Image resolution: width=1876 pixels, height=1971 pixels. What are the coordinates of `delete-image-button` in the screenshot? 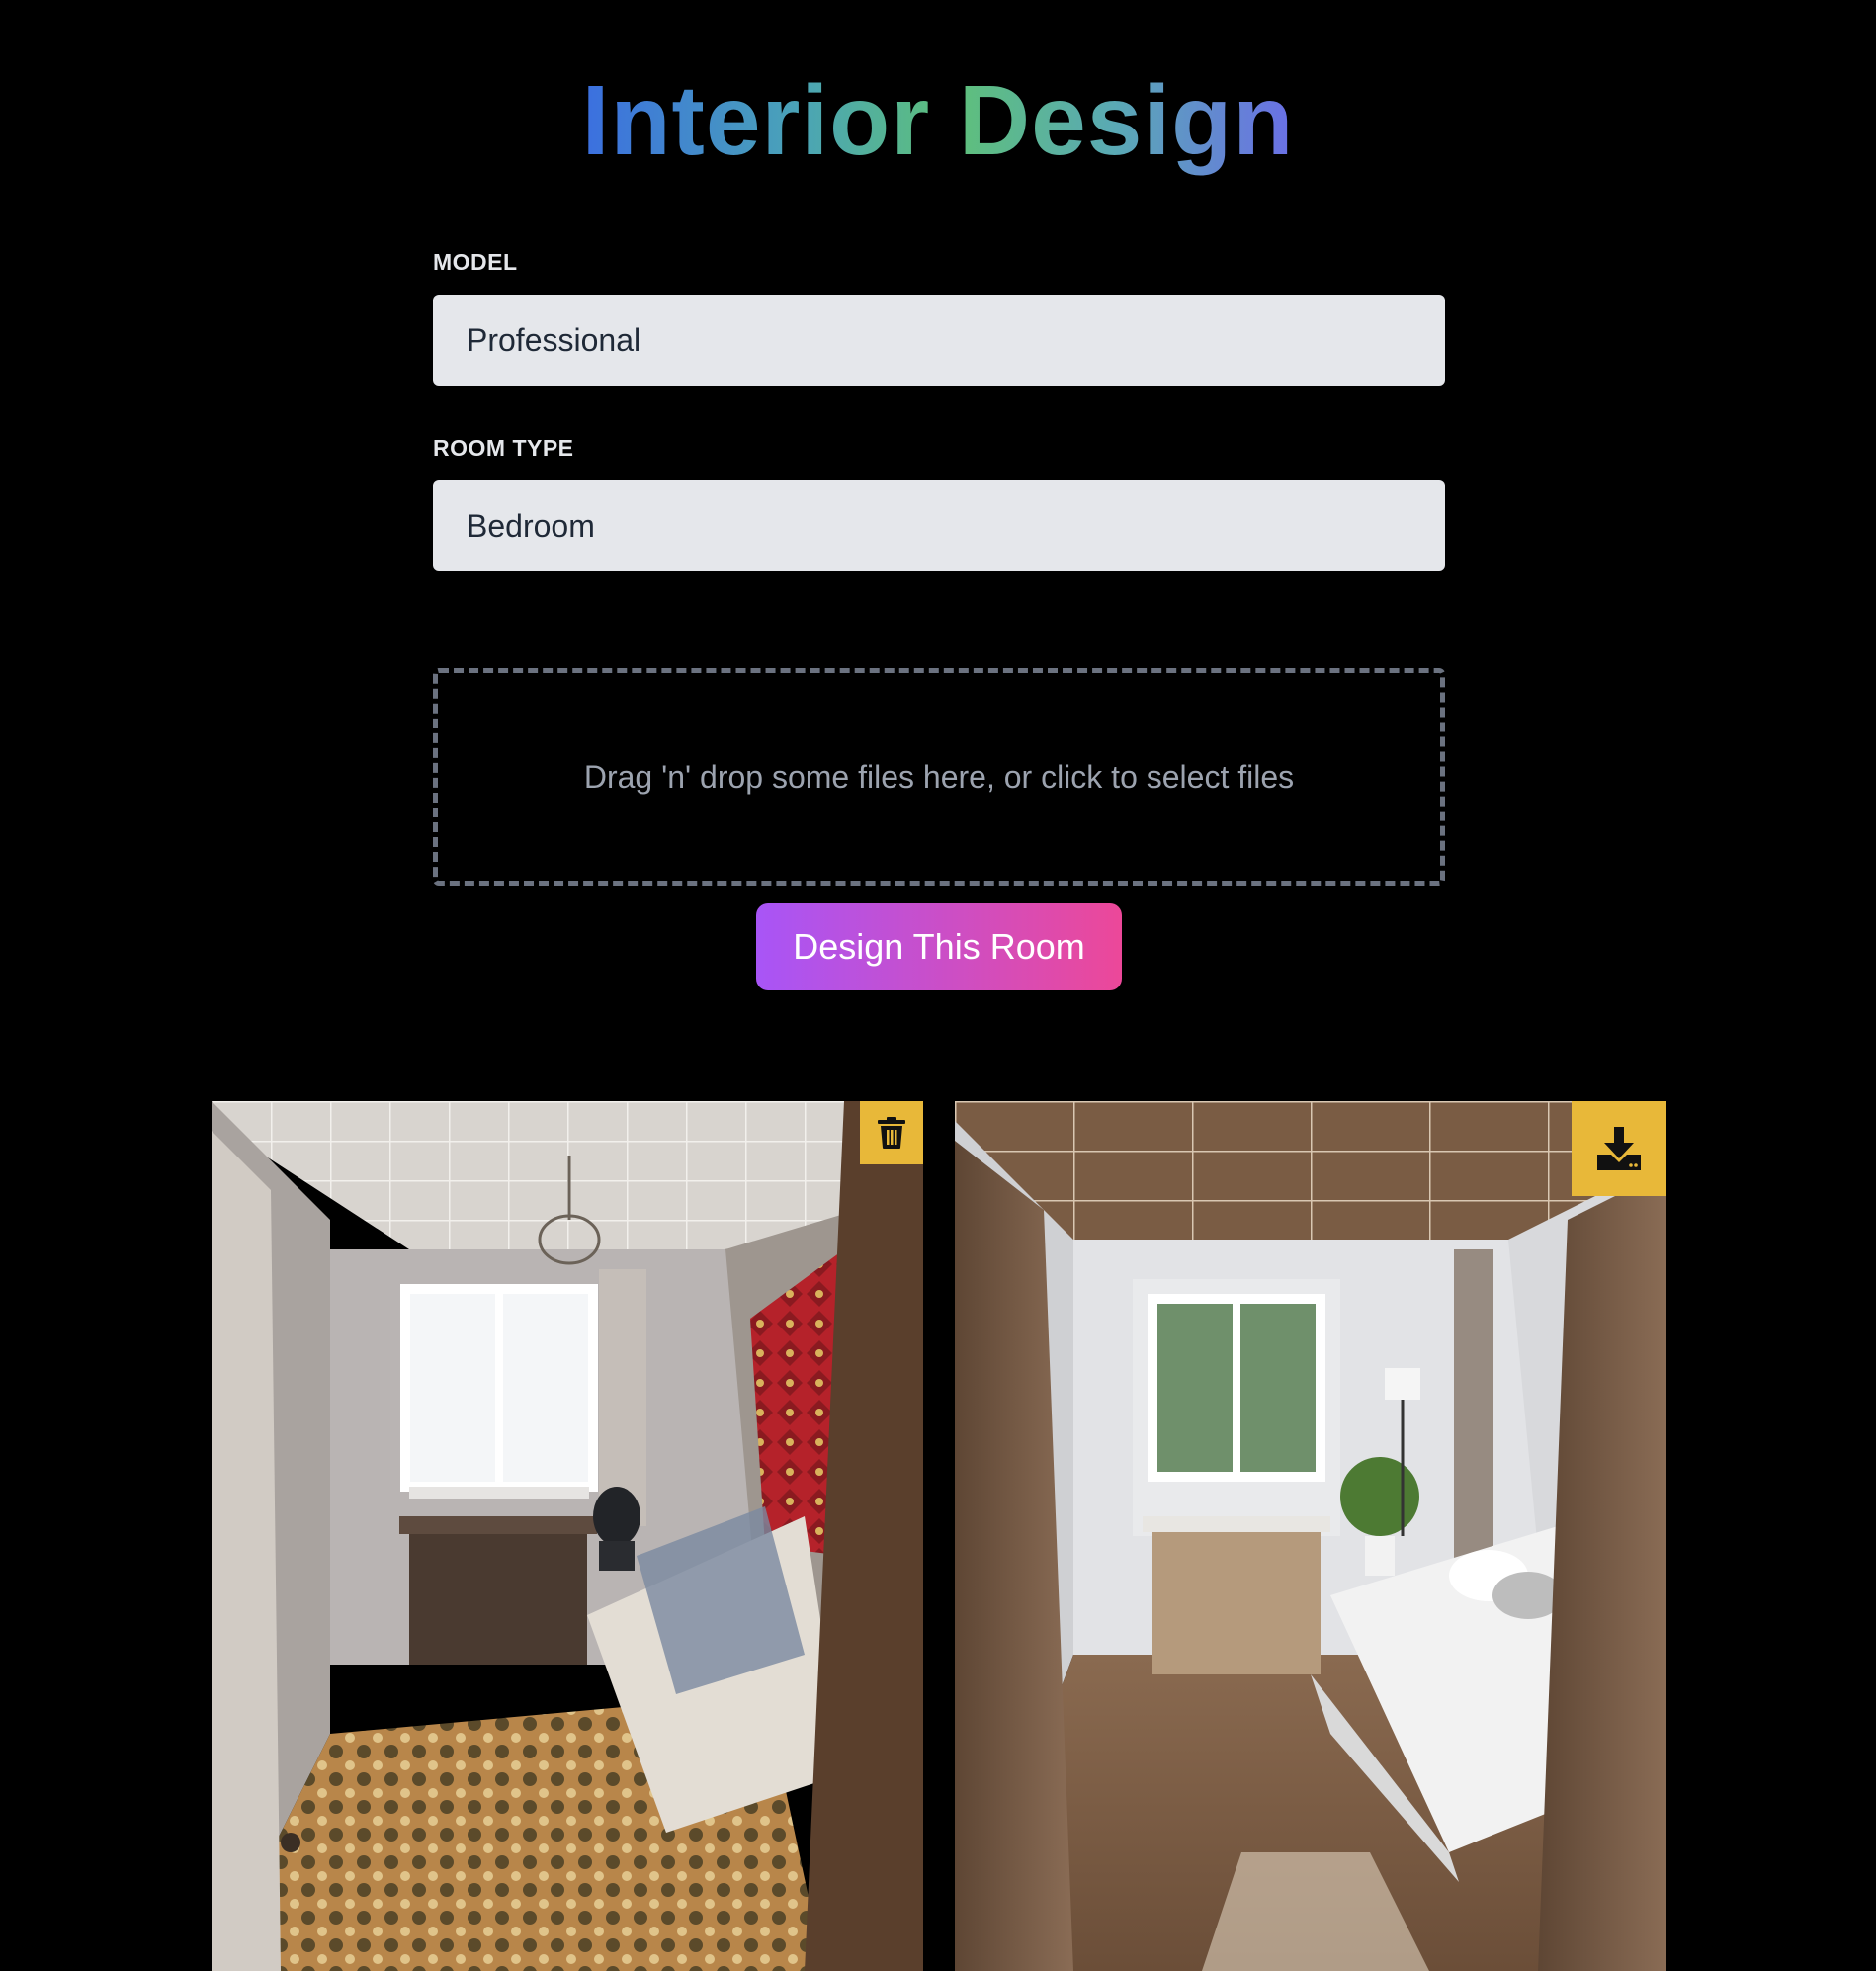 It's located at (891, 1132).